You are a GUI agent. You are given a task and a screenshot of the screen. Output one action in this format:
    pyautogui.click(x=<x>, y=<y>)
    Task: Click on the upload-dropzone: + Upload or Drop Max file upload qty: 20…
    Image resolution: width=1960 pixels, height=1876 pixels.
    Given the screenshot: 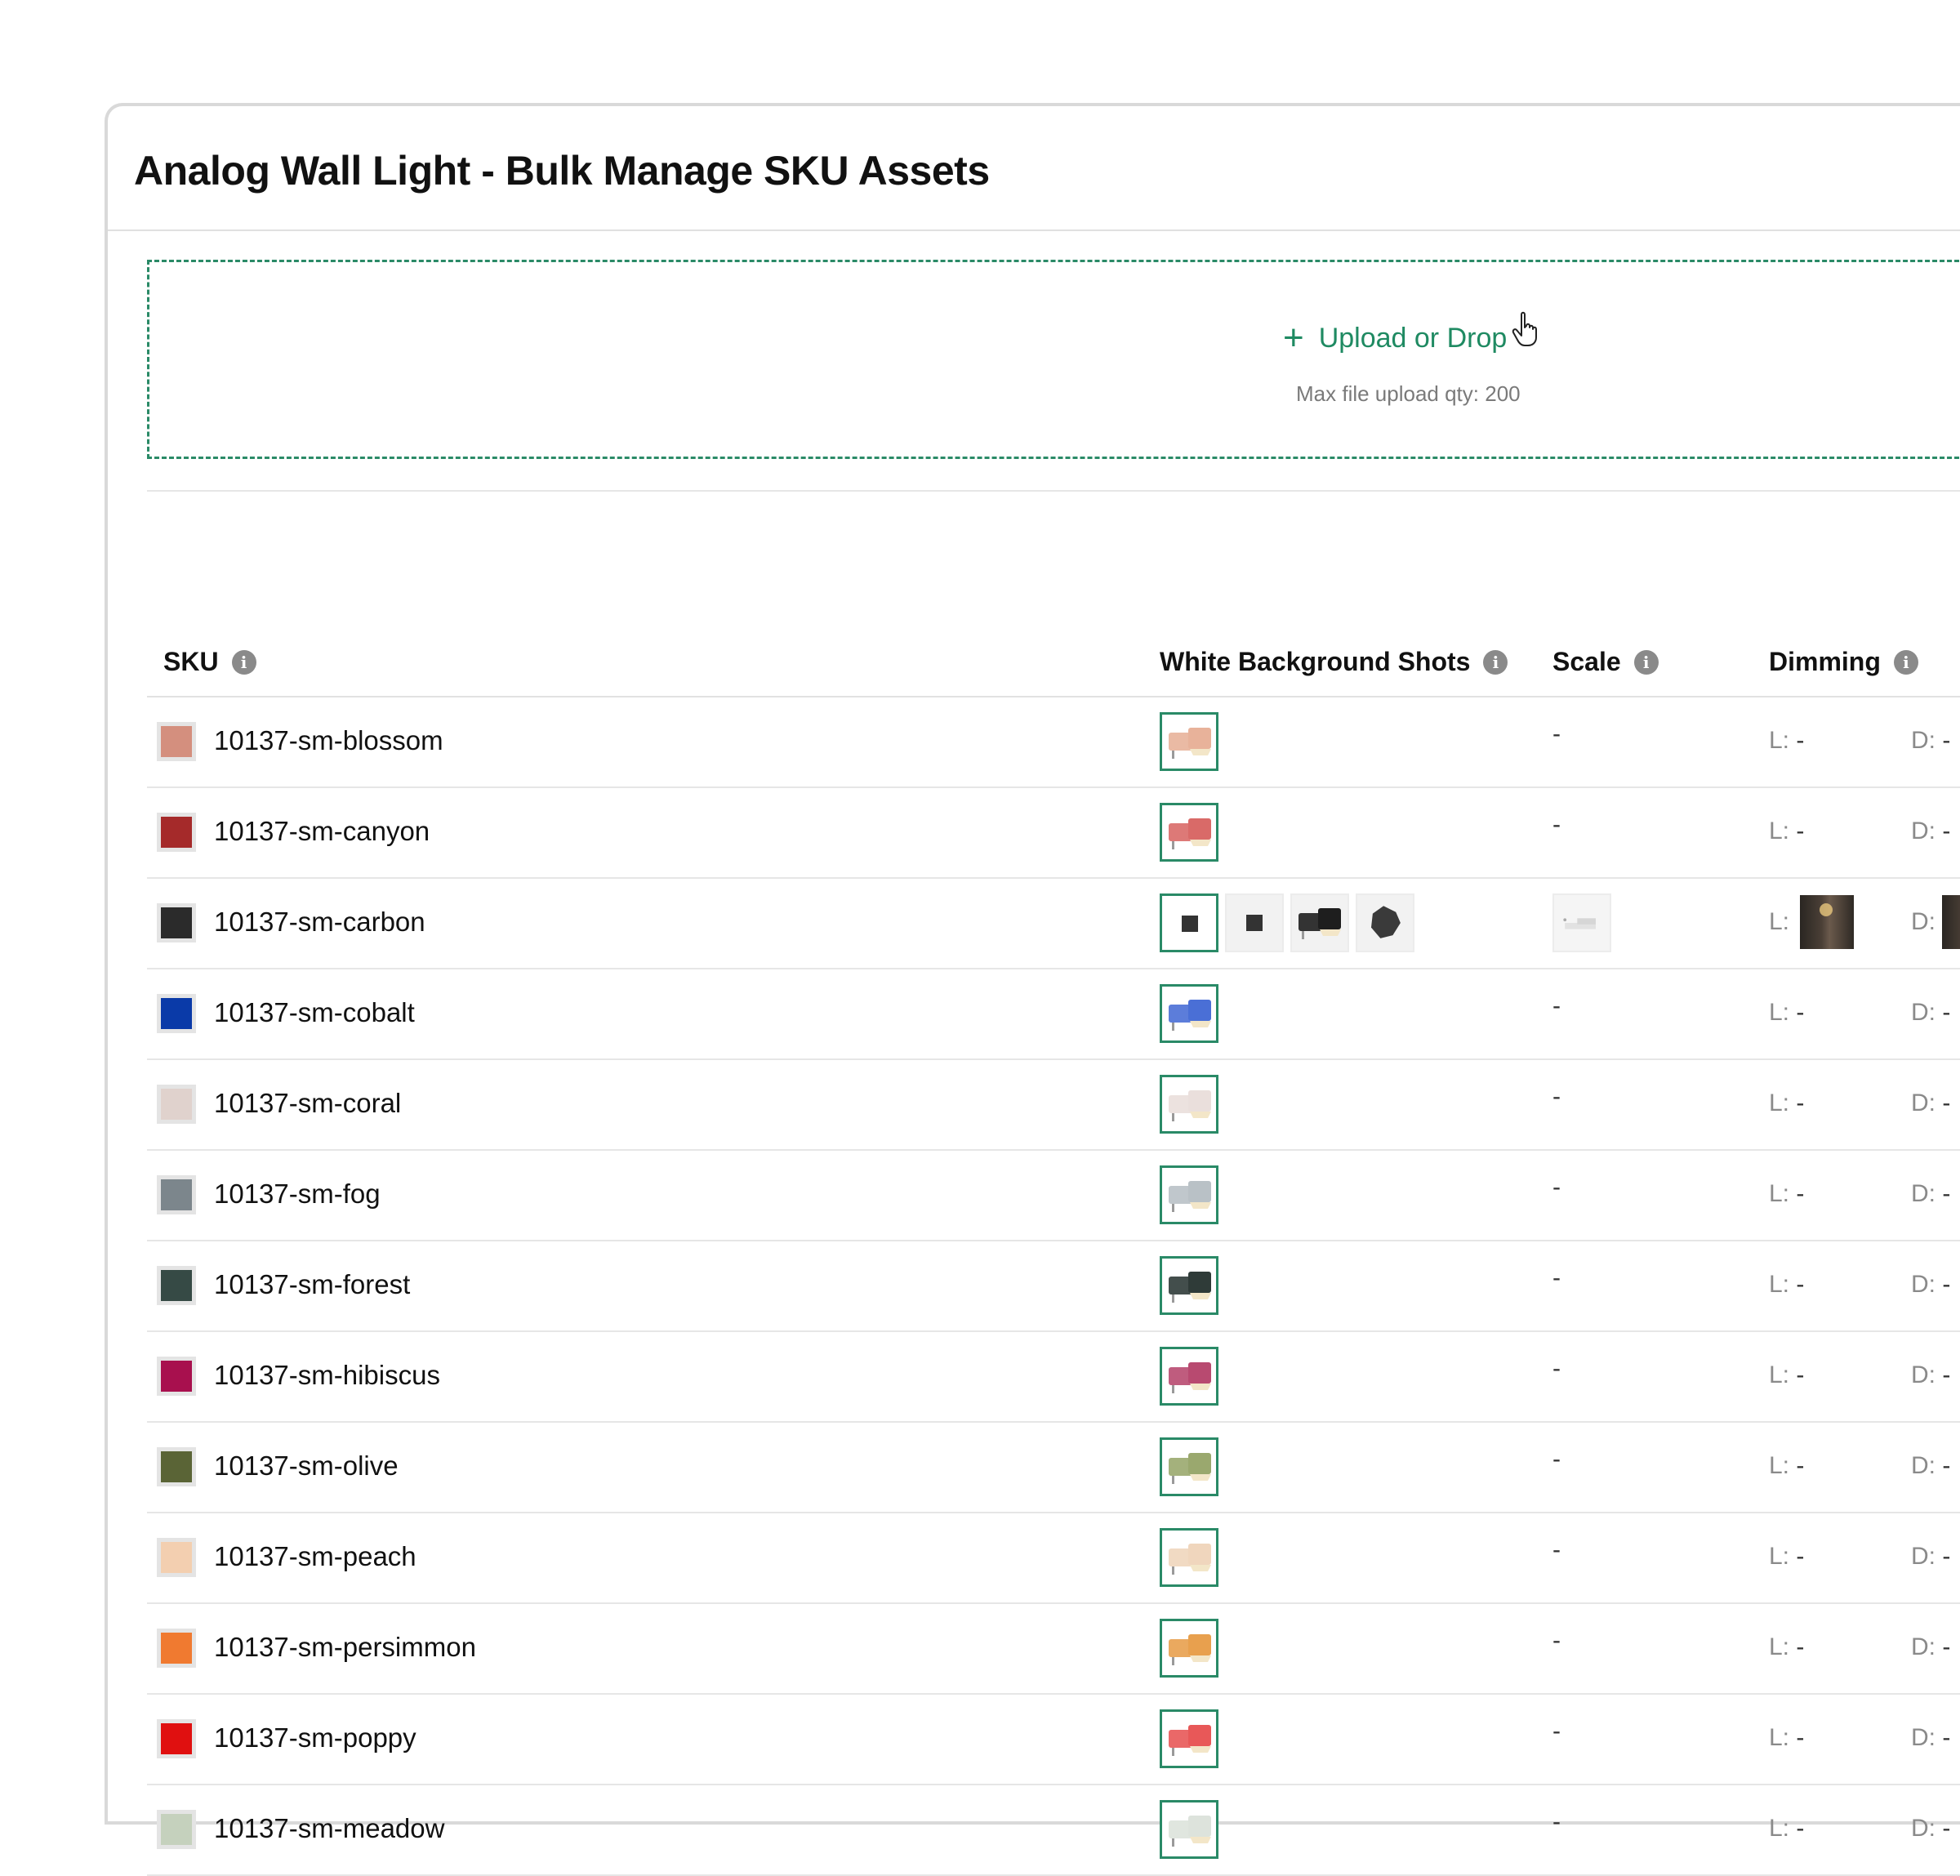 What is the action you would take?
    pyautogui.click(x=1053, y=360)
    